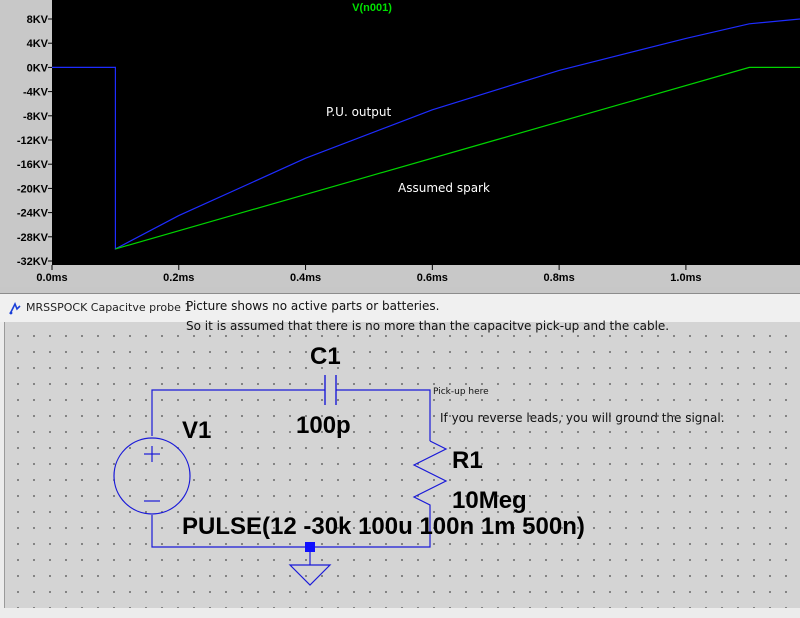 This screenshot has width=800, height=618. Describe the element at coordinates (330, 390) in the screenshot. I see `capacitor-c1-symbol` at that location.